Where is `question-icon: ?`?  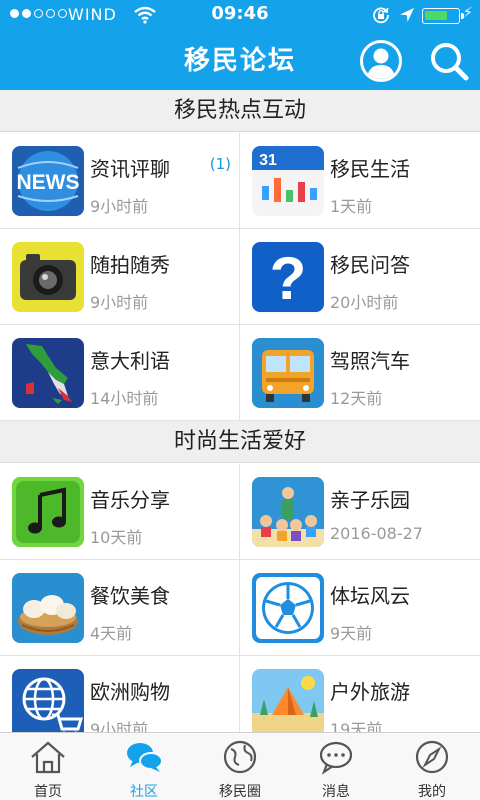
question-icon: ? is located at coordinates (288, 277).